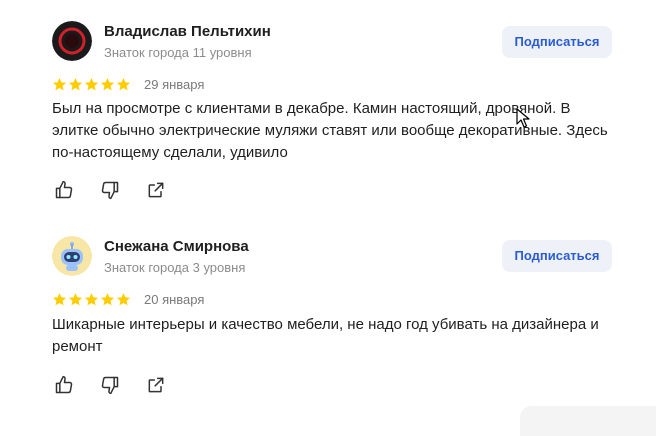 The width and height of the screenshot is (656, 436). I want to click on author-name: Снежана Смирнова, so click(176, 246).